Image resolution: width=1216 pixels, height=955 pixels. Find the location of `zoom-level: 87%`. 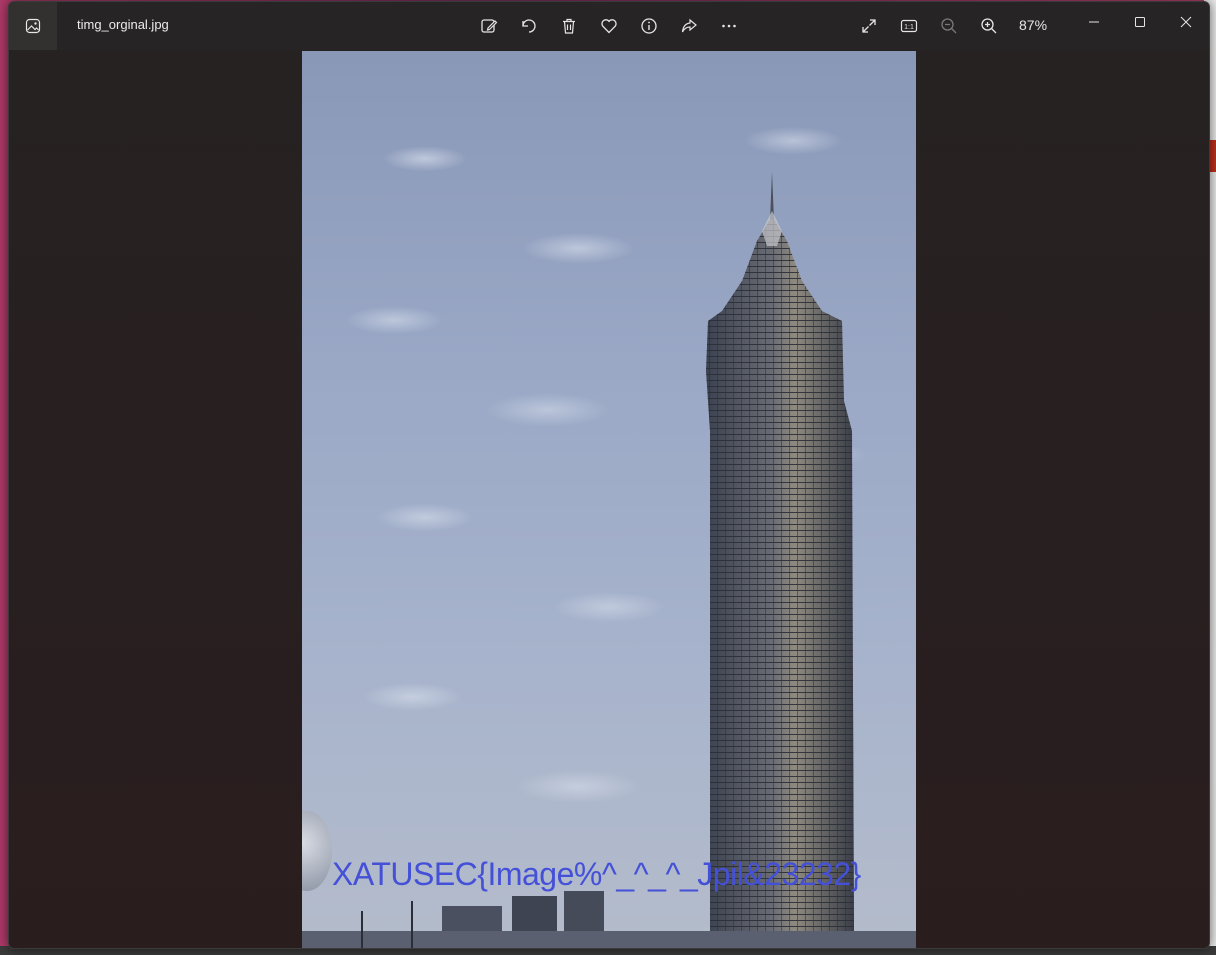

zoom-level: 87% is located at coordinates (1033, 25).